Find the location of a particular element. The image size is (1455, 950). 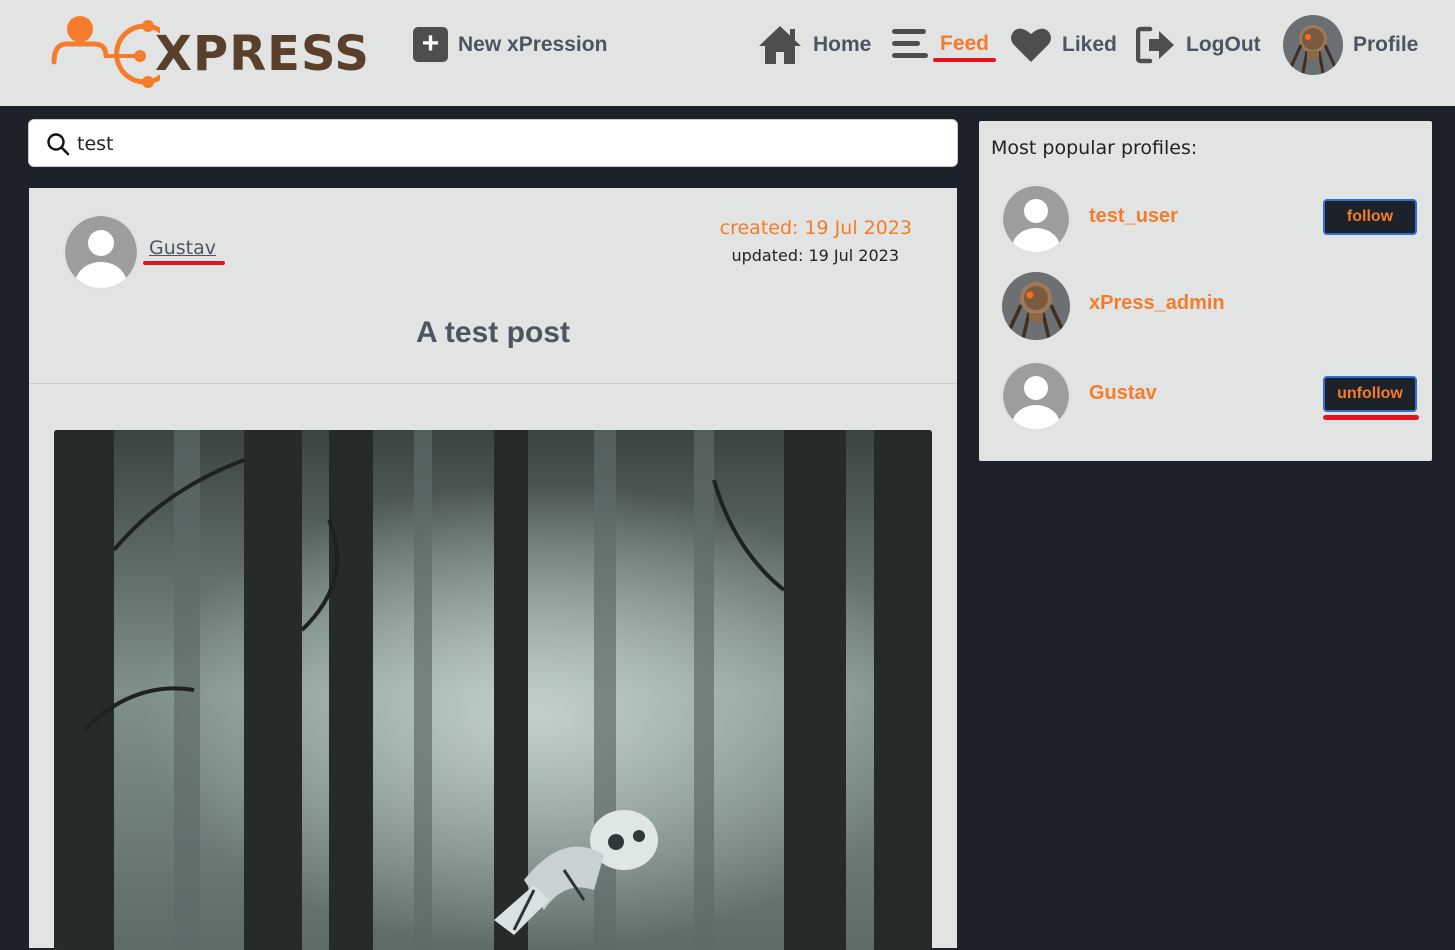

profile-name-link: Gustav is located at coordinates (1123, 393).